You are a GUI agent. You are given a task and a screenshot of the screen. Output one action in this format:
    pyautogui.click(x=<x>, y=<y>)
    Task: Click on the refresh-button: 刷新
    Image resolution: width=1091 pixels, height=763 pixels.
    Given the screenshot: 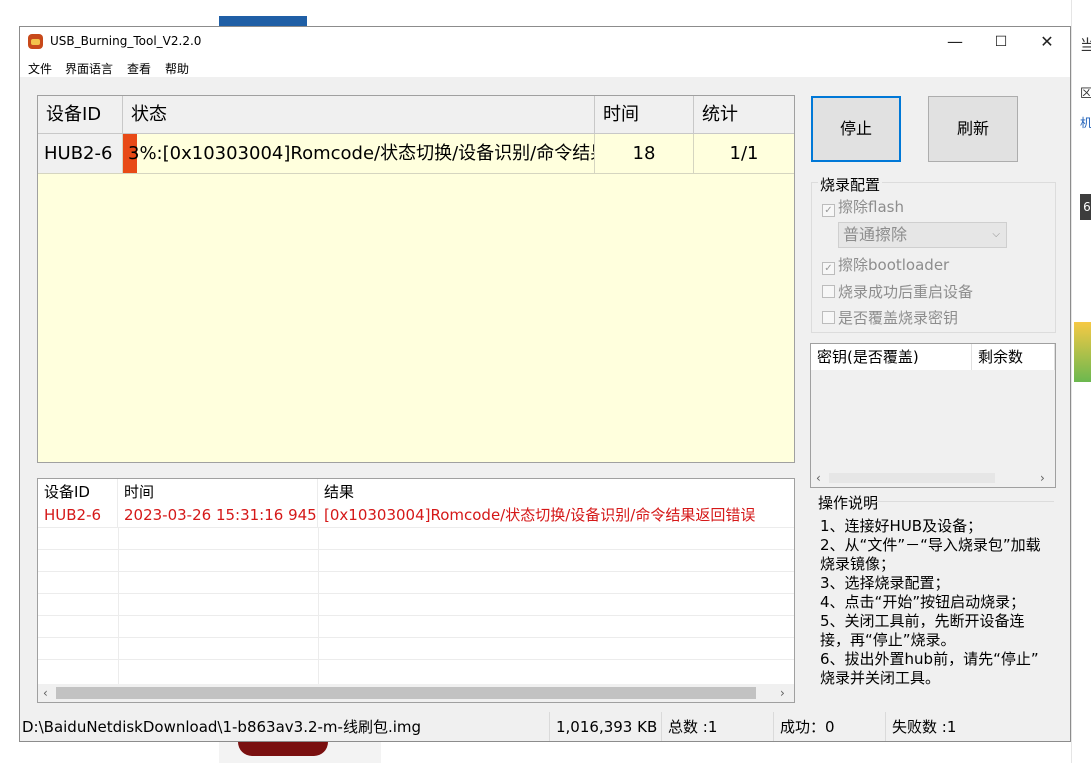 What is the action you would take?
    pyautogui.click(x=973, y=129)
    